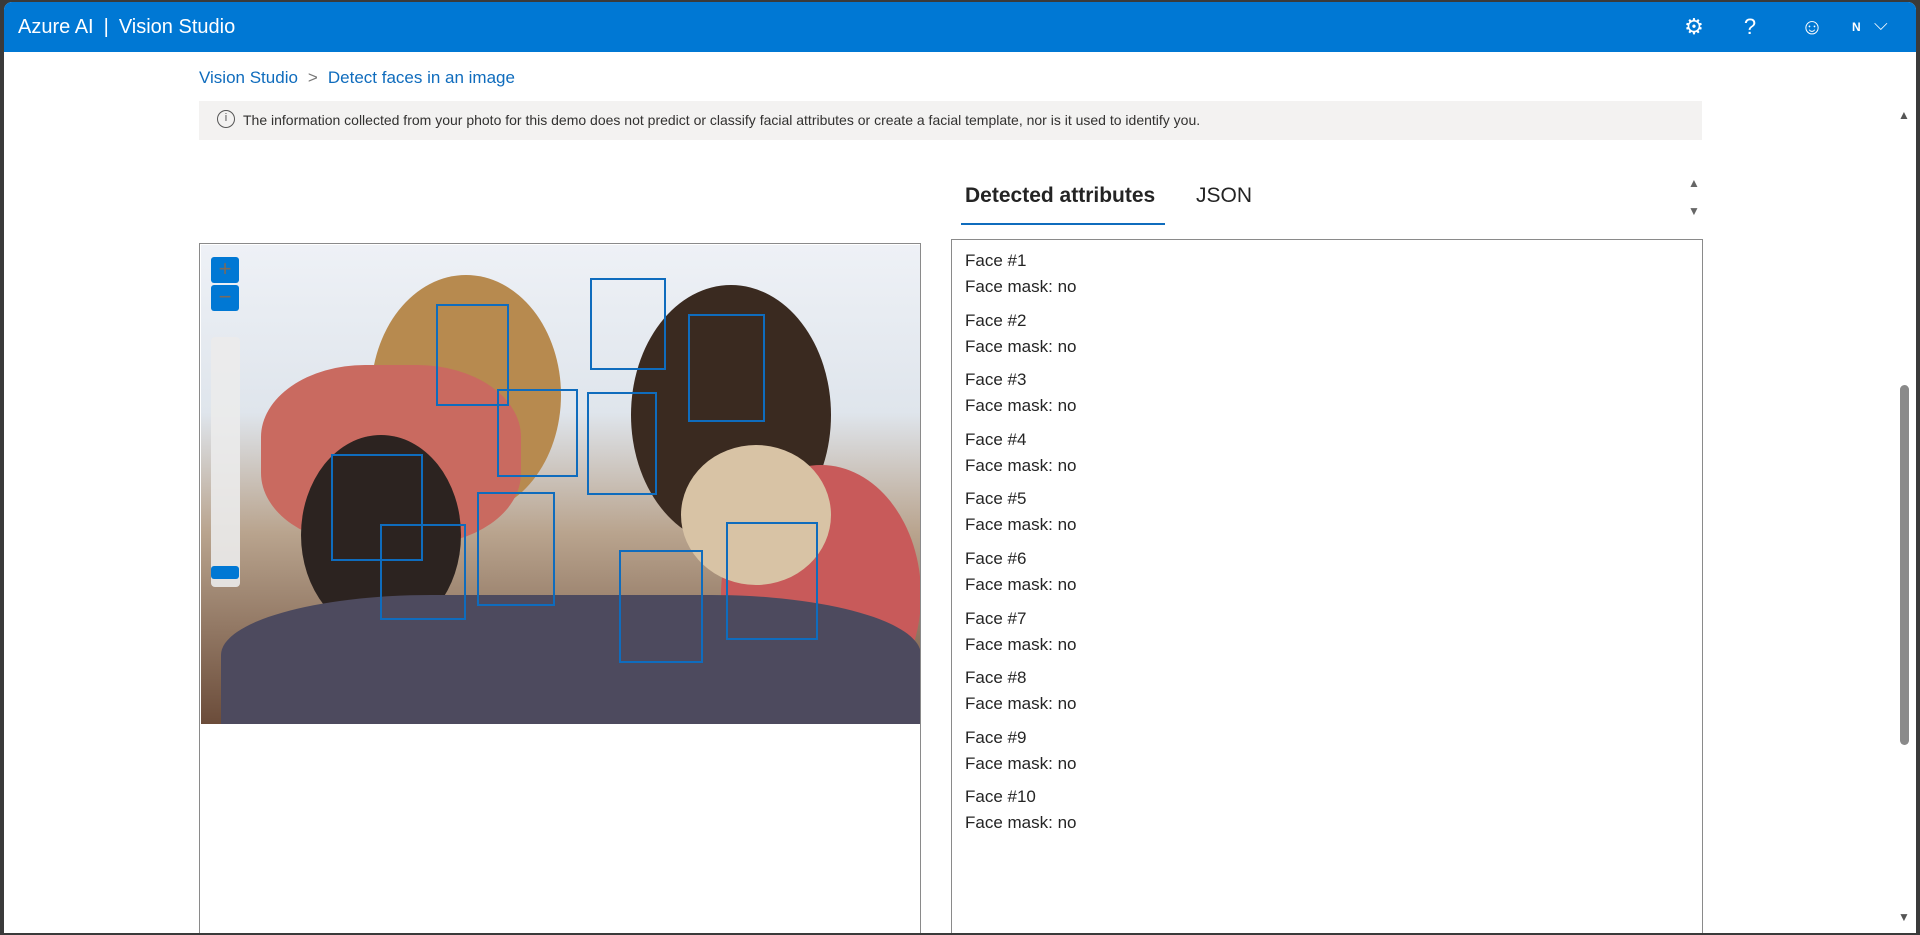 Image resolution: width=1920 pixels, height=935 pixels. Describe the element at coordinates (226, 119) in the screenshot. I see `info-icon: i` at that location.